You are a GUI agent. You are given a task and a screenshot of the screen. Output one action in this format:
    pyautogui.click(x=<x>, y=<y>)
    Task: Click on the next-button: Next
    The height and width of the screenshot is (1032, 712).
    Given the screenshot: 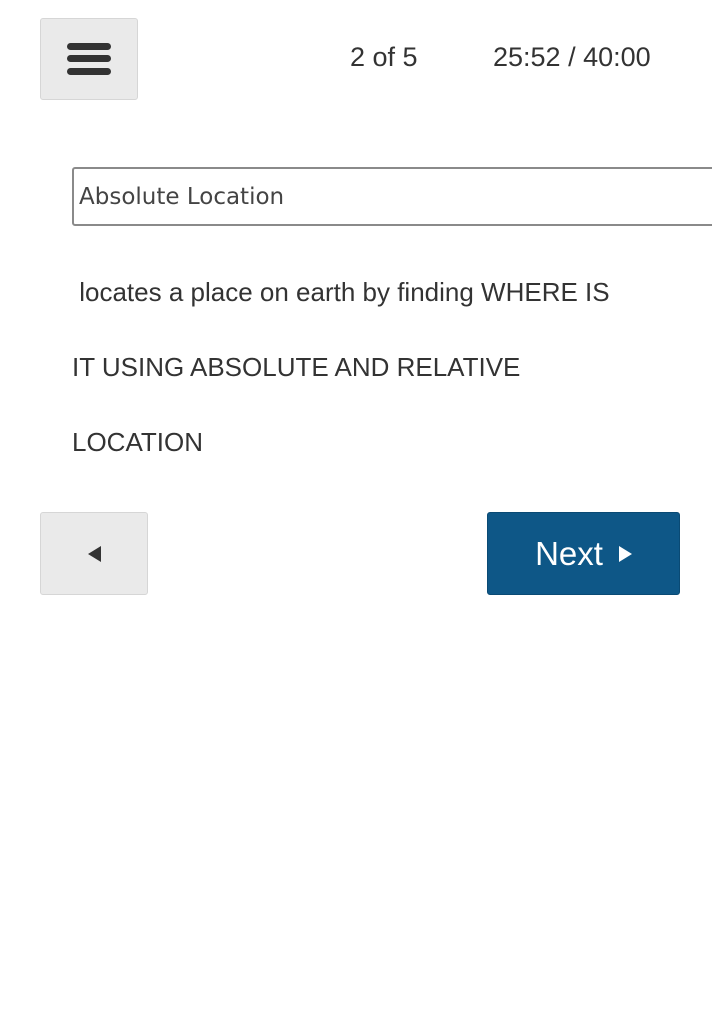 What is the action you would take?
    pyautogui.click(x=583, y=553)
    